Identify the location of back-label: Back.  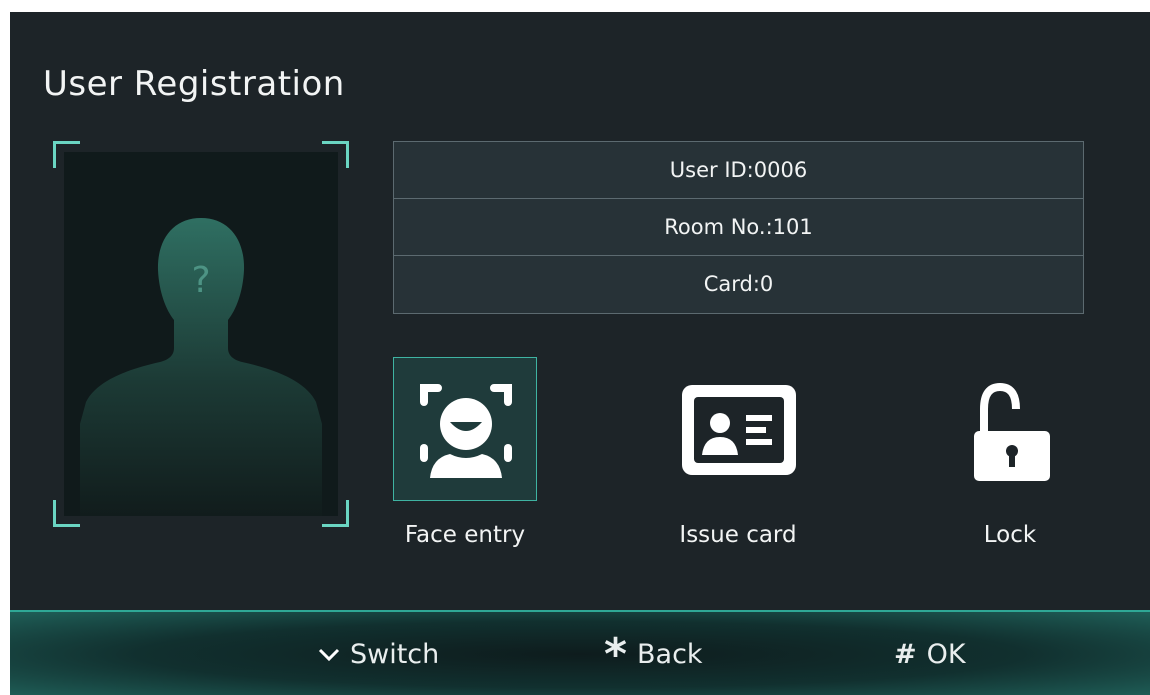
(670, 654).